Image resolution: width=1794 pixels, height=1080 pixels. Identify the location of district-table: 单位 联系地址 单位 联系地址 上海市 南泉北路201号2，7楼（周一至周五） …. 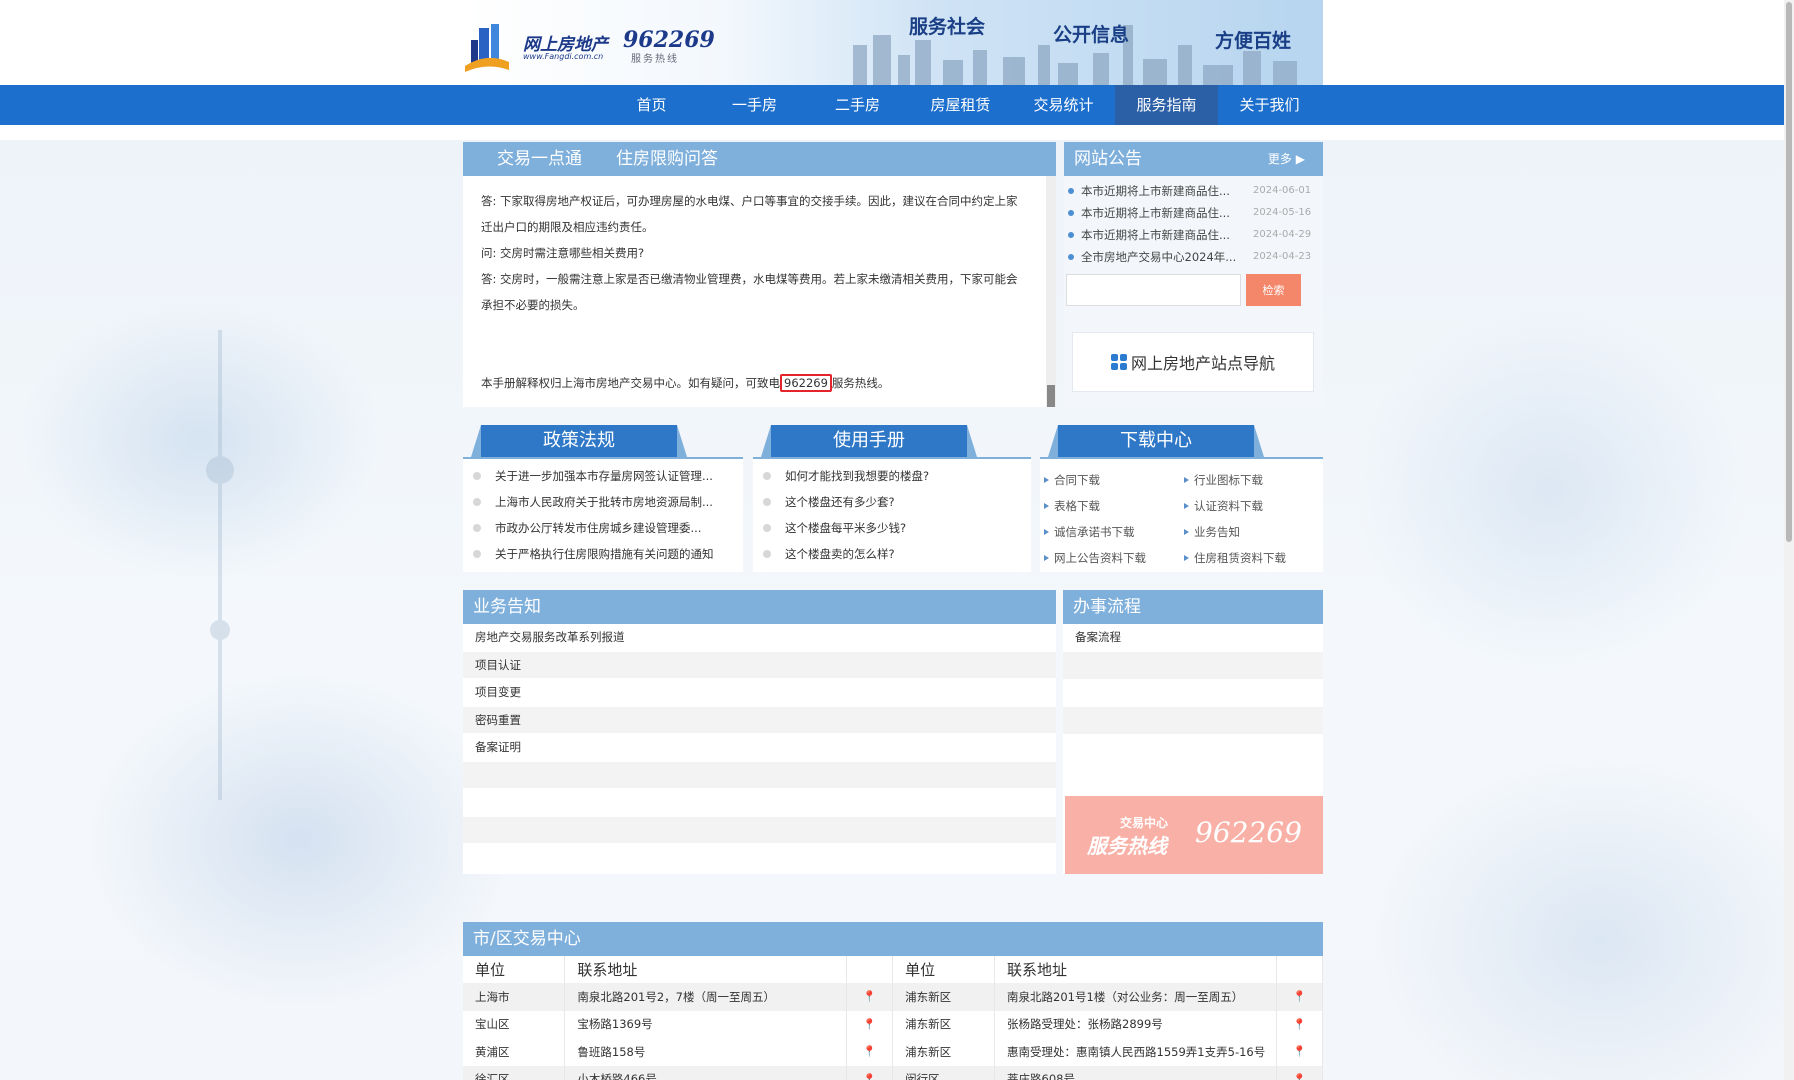
(893, 1018).